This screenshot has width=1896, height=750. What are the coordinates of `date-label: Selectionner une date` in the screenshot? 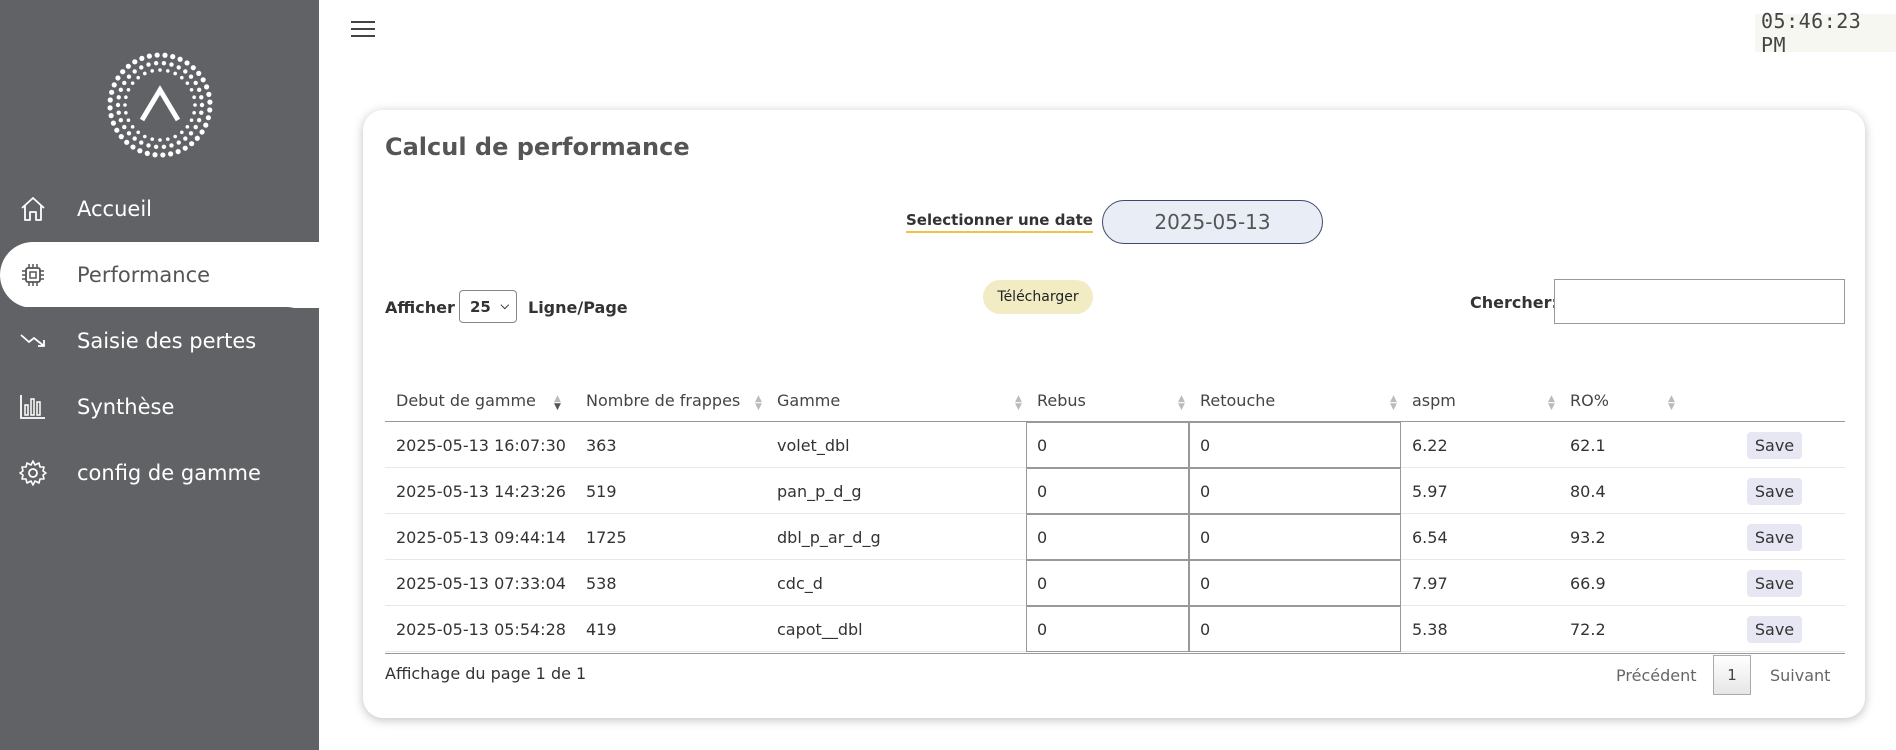 It's located at (999, 222).